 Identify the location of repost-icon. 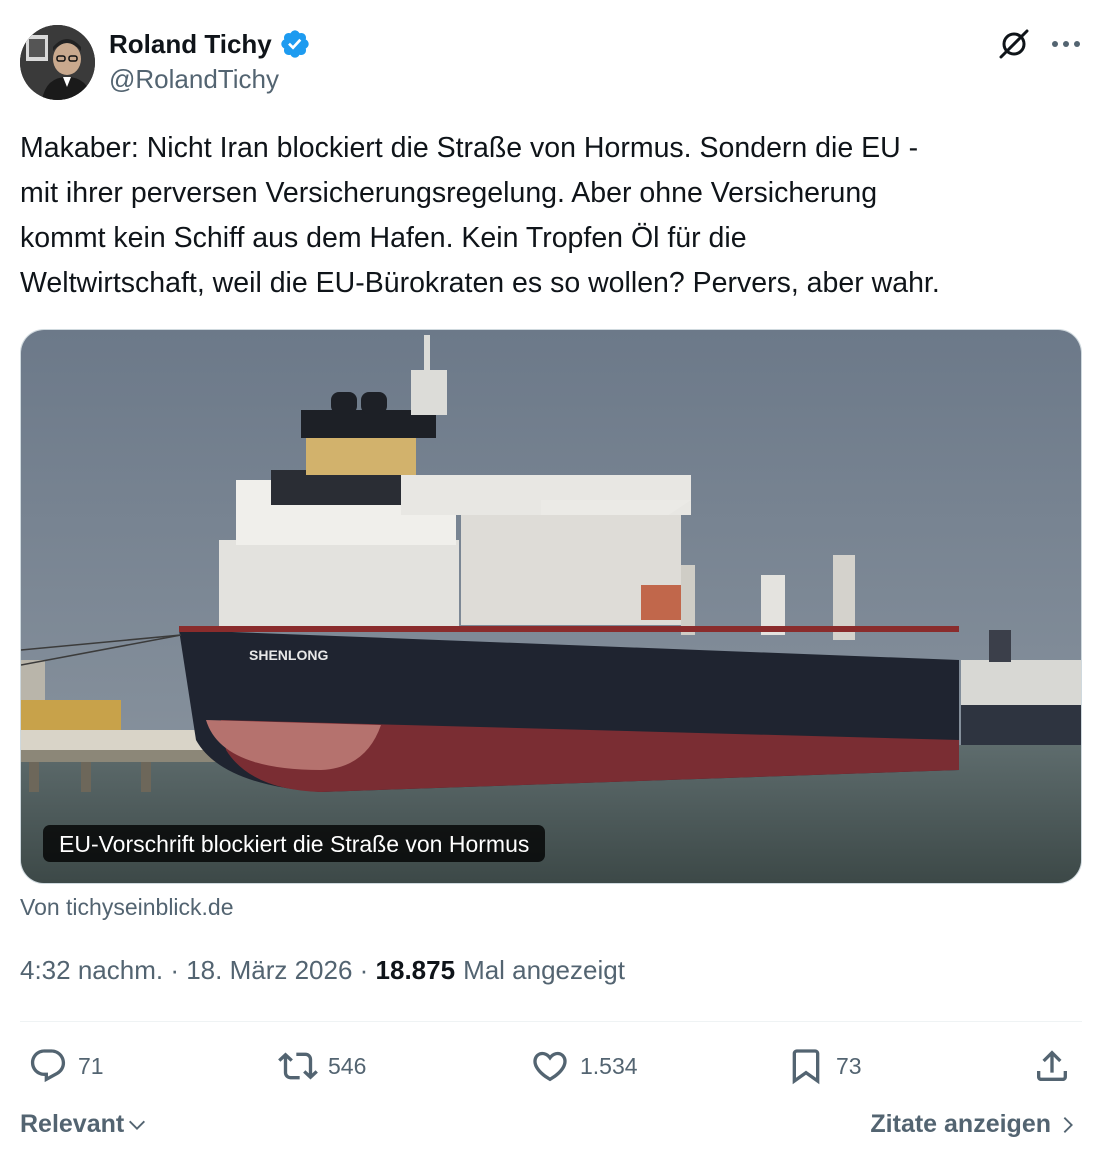
(298, 1066).